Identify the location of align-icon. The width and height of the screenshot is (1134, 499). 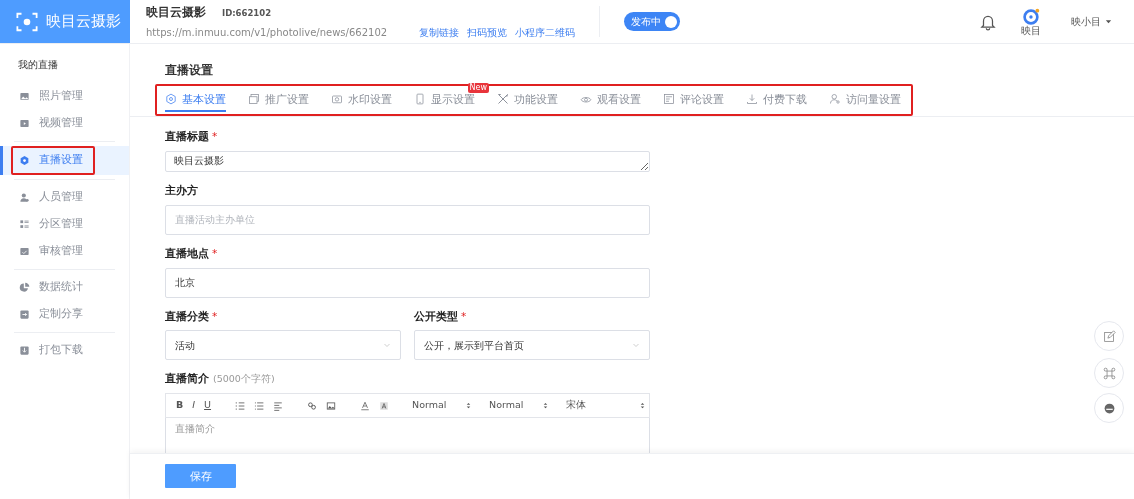
(278, 405).